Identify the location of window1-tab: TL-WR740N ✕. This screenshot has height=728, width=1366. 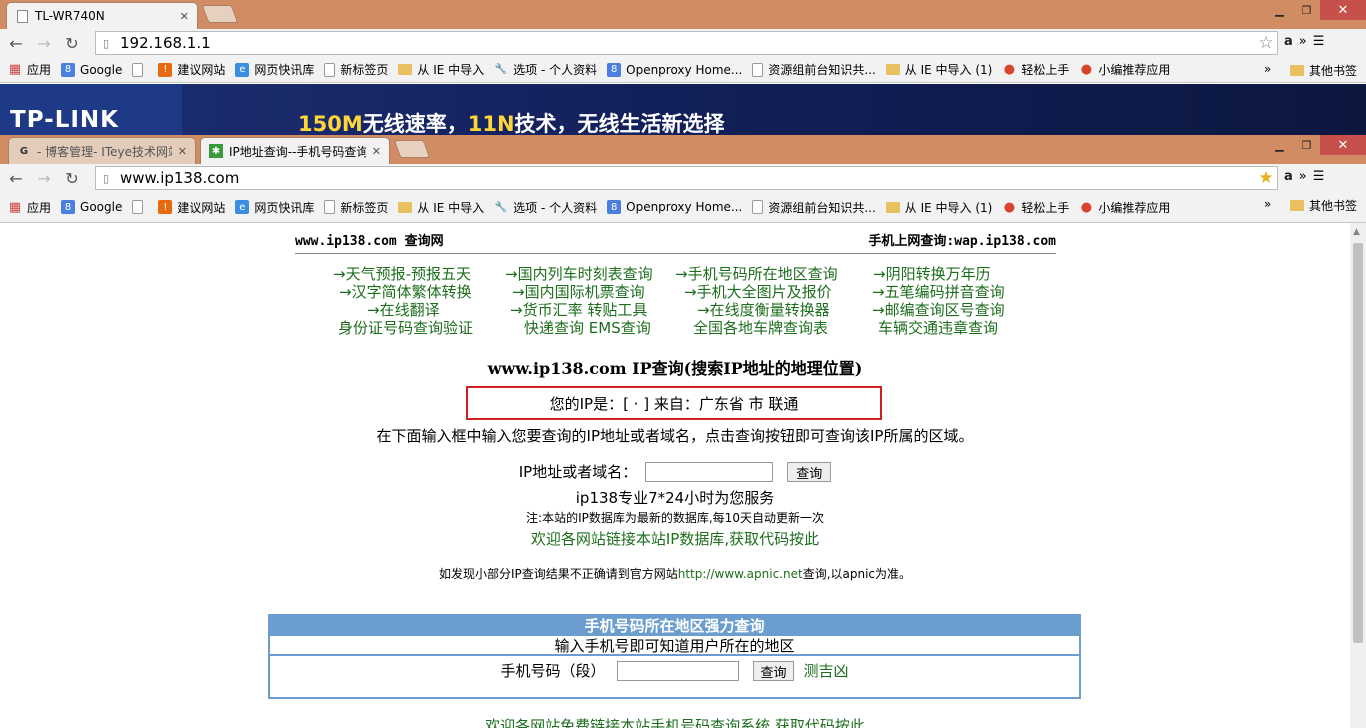
(102, 15).